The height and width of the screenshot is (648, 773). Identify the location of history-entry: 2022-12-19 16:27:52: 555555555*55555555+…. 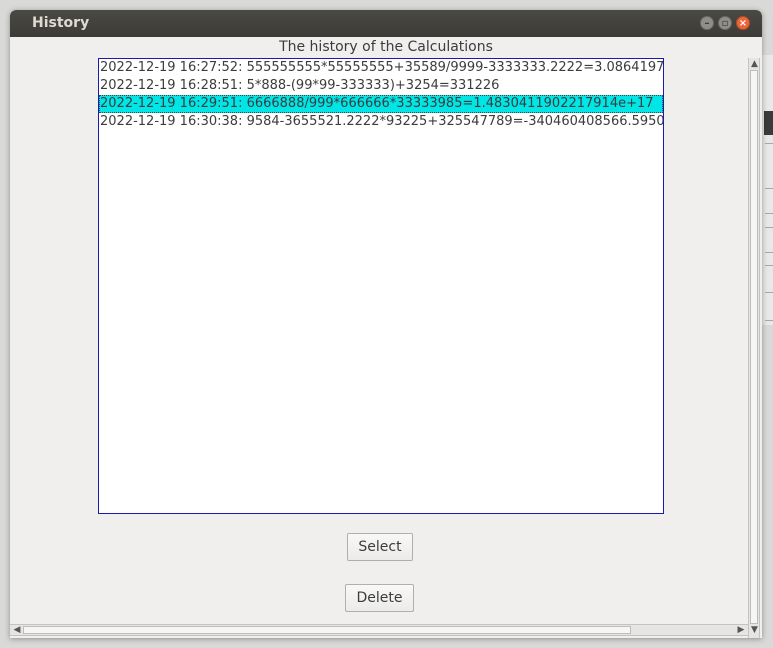
(381, 68).